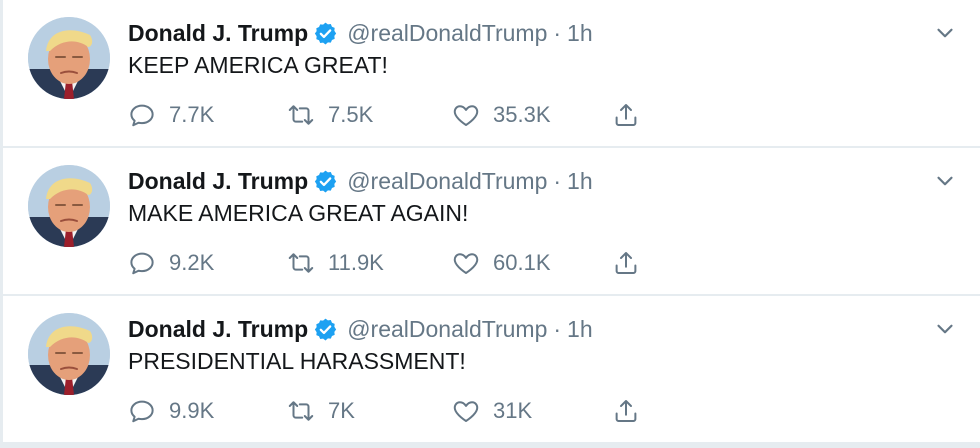 The height and width of the screenshot is (448, 980). I want to click on retweet-count: 7K, so click(341, 410).